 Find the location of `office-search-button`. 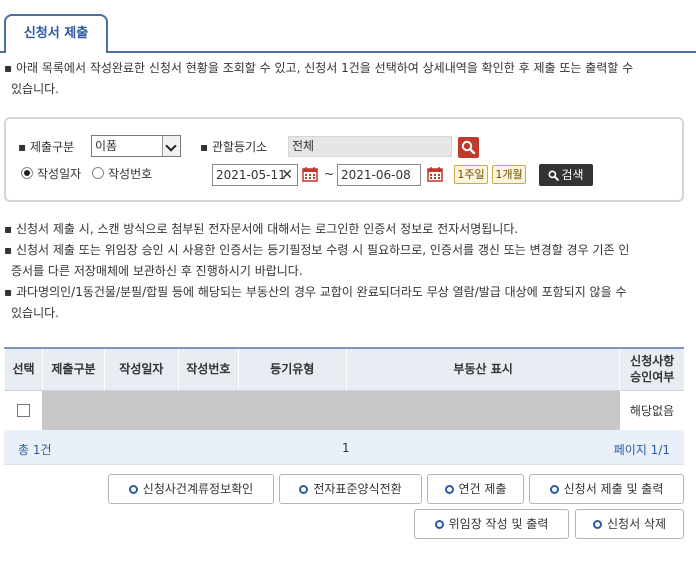

office-search-button is located at coordinates (468, 147).